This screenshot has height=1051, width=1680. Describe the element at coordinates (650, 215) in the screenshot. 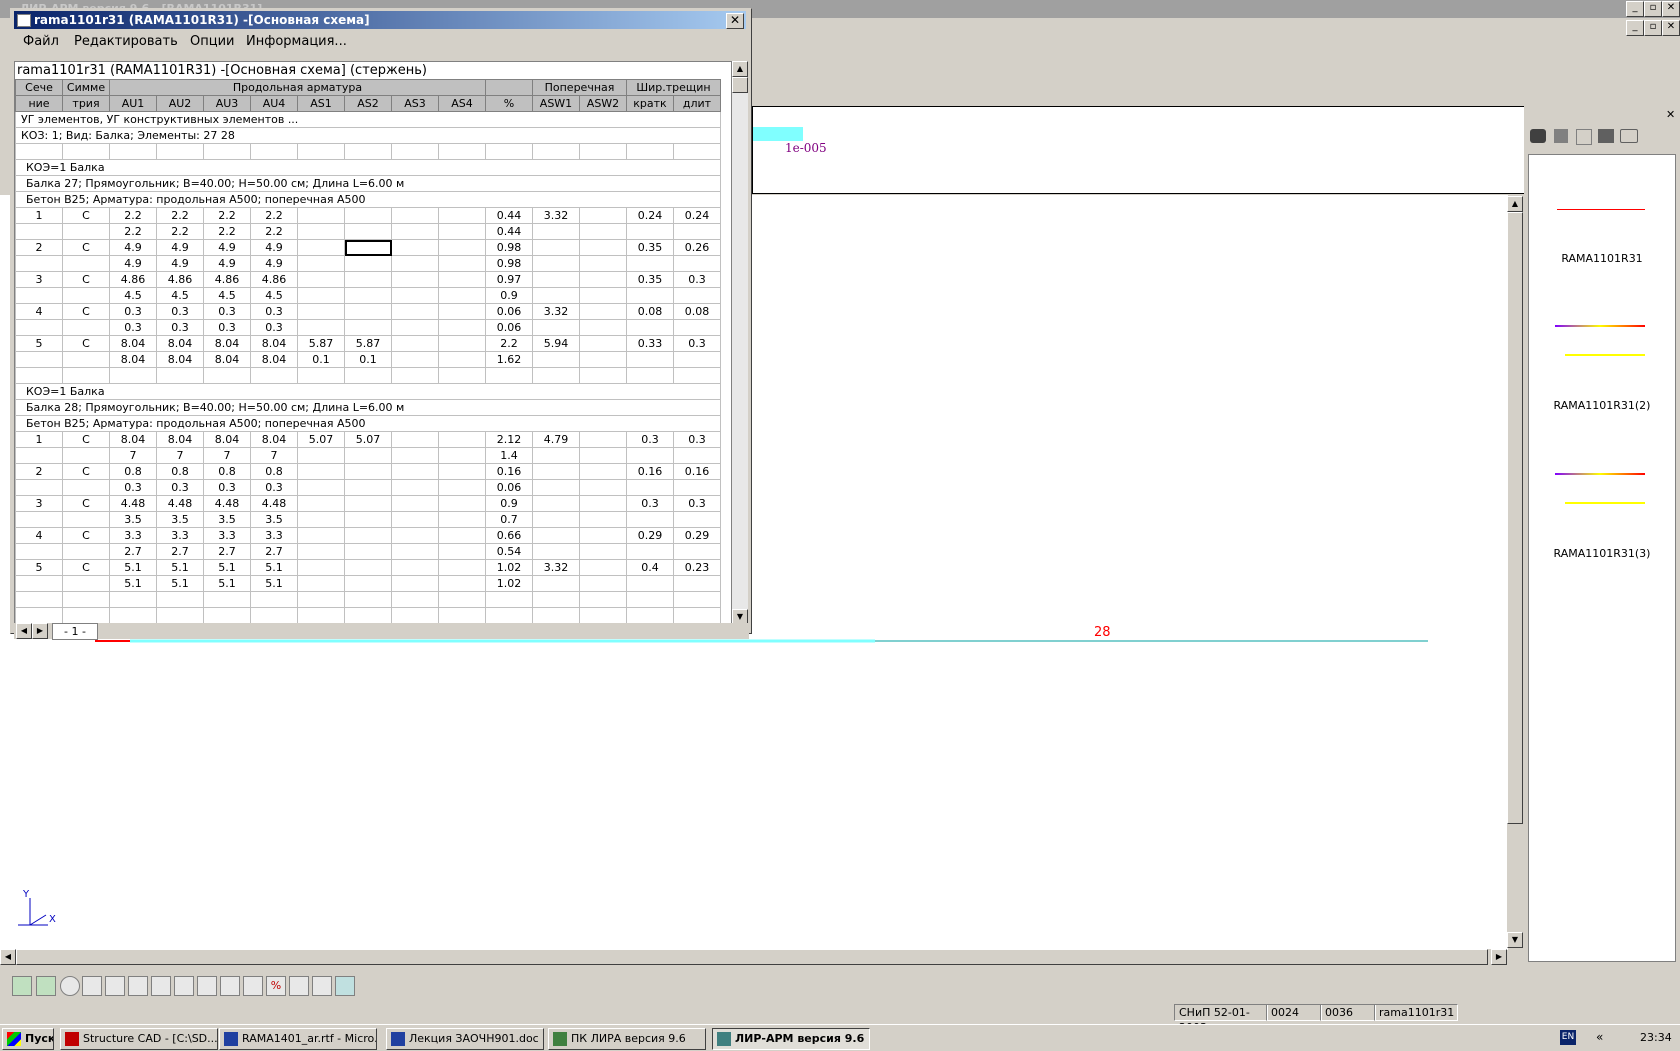

I see `table-cell: 0.24` at that location.